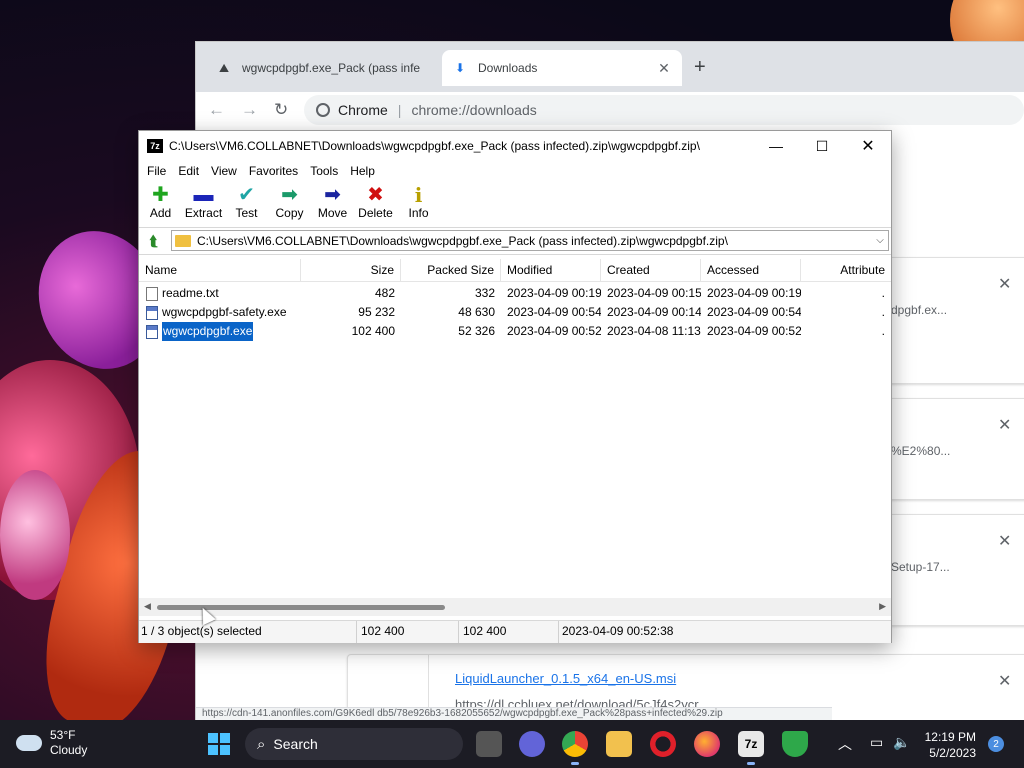 The height and width of the screenshot is (768, 1024). Describe the element at coordinates (822, 146) in the screenshot. I see `maximize-button: ☐` at that location.